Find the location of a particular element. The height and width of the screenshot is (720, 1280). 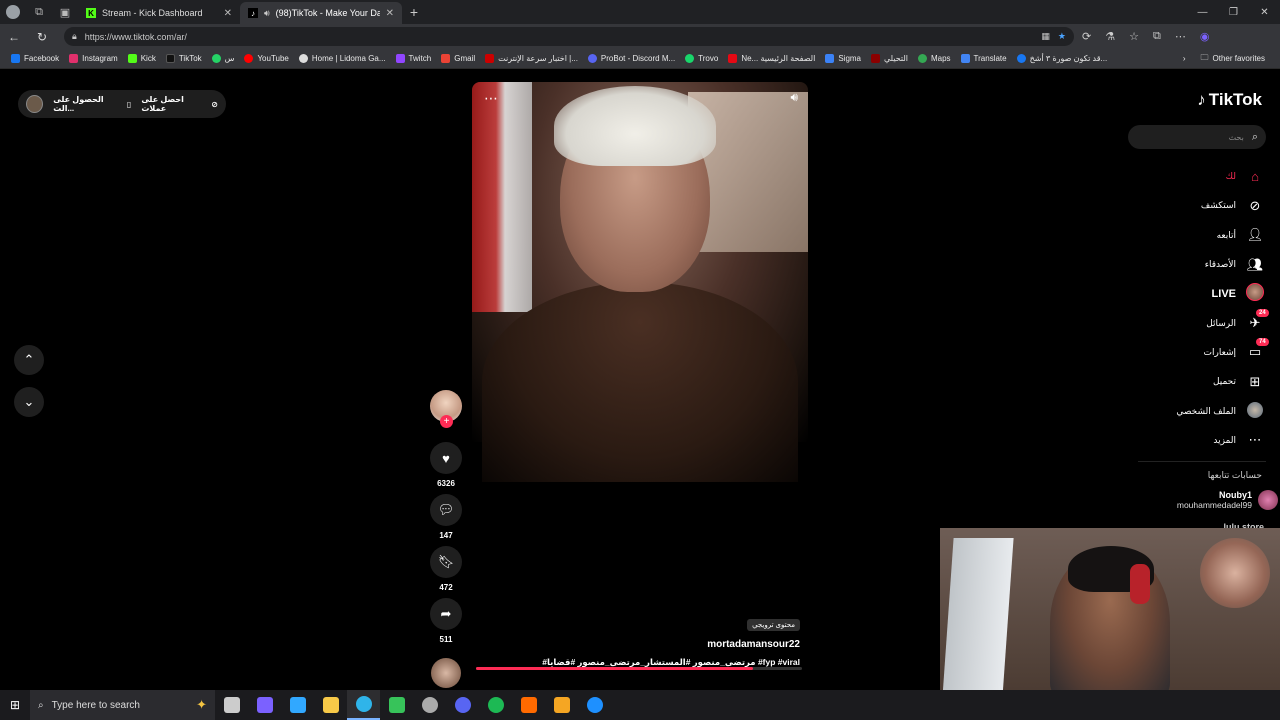

like-count: 6326 is located at coordinates (446, 483).